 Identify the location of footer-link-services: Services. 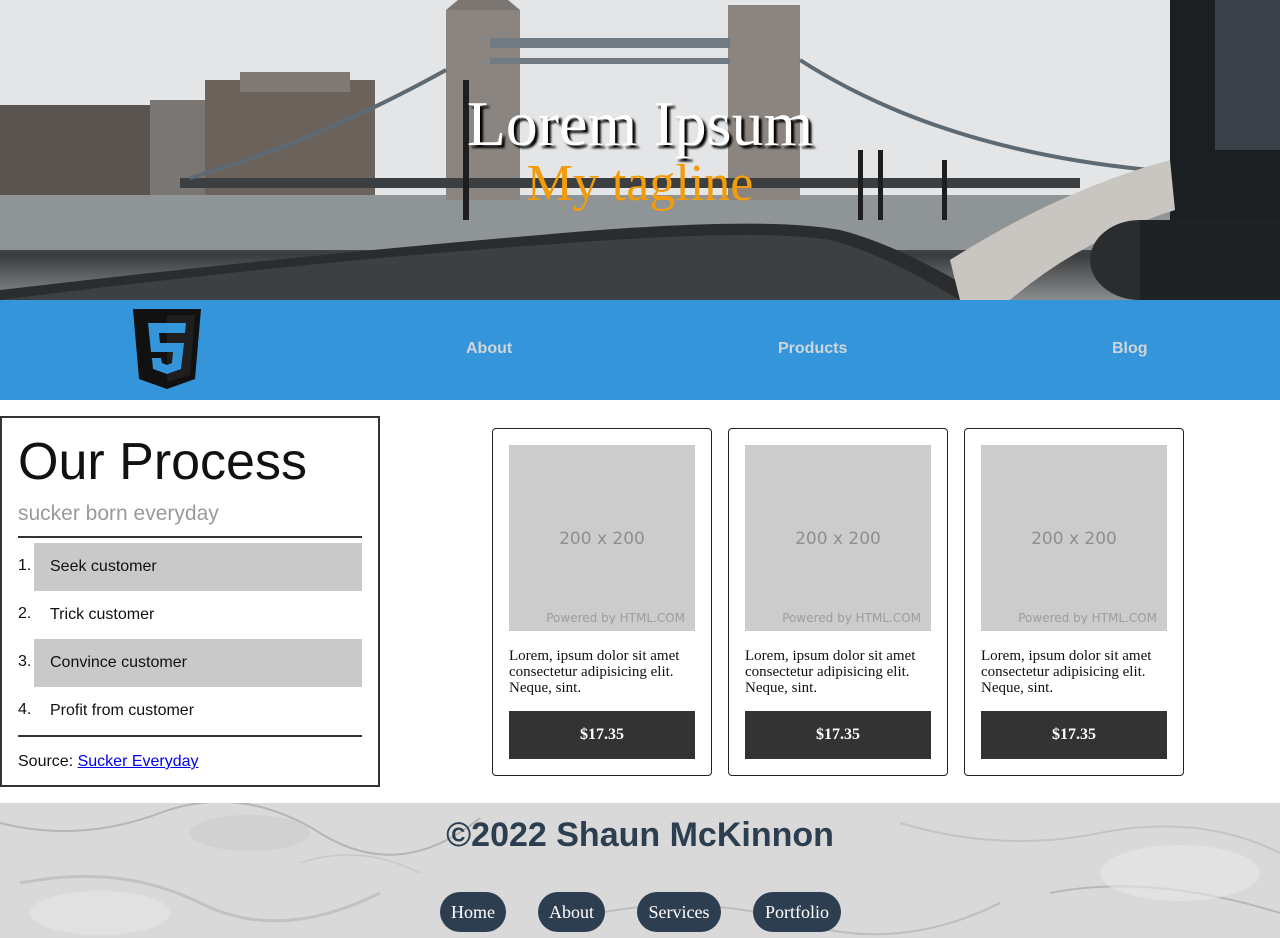
(679, 912).